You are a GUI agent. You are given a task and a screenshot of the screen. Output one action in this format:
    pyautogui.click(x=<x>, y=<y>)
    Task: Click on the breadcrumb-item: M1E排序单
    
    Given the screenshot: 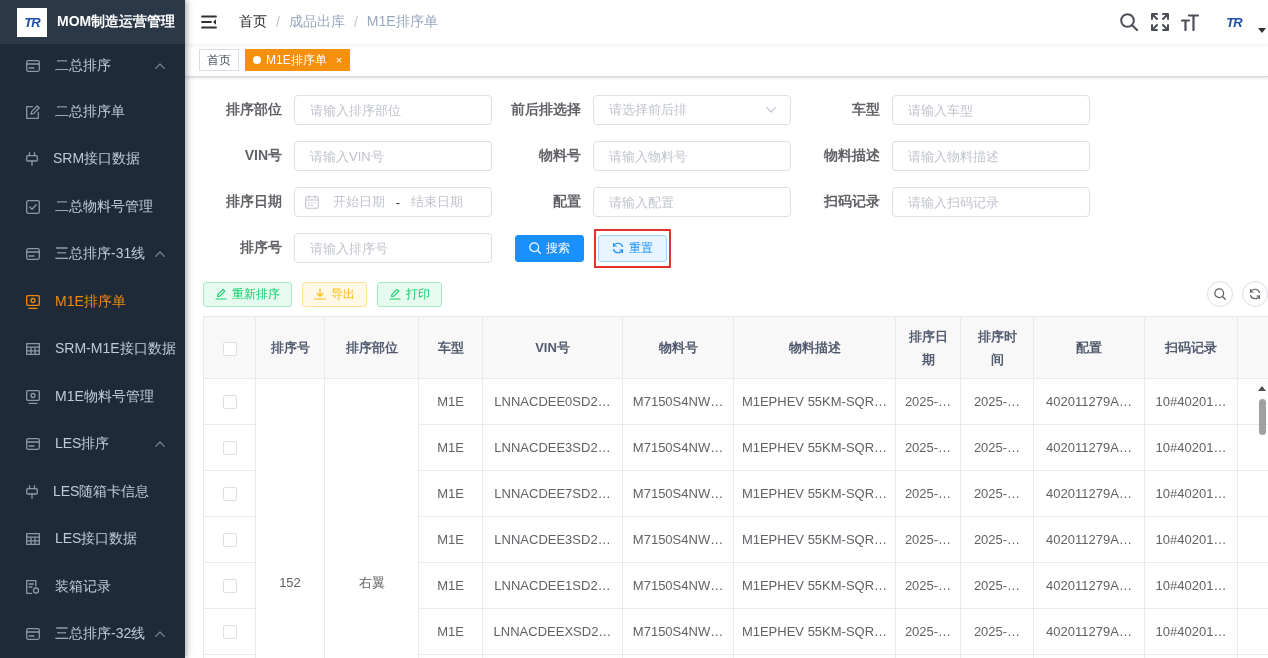 What is the action you would take?
    pyautogui.click(x=402, y=22)
    